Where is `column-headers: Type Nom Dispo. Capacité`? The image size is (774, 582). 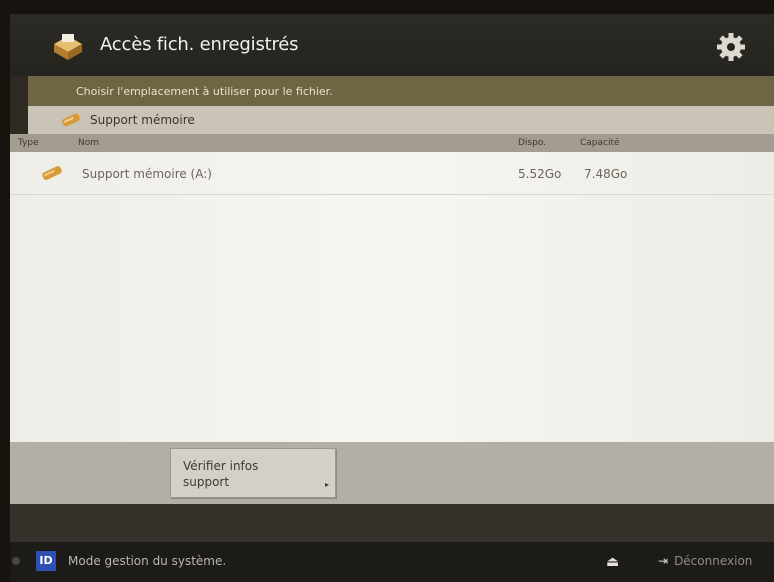 column-headers: Type Nom Dispo. Capacité is located at coordinates (392, 143).